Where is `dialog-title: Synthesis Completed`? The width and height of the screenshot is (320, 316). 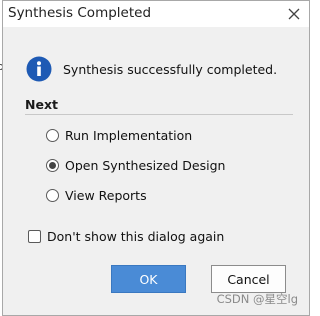
dialog-title: Synthesis Completed is located at coordinates (80, 13).